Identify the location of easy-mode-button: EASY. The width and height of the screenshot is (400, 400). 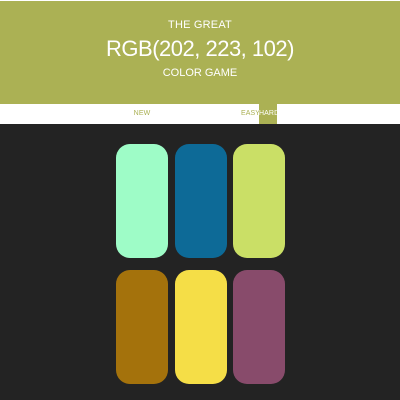
(250, 114).